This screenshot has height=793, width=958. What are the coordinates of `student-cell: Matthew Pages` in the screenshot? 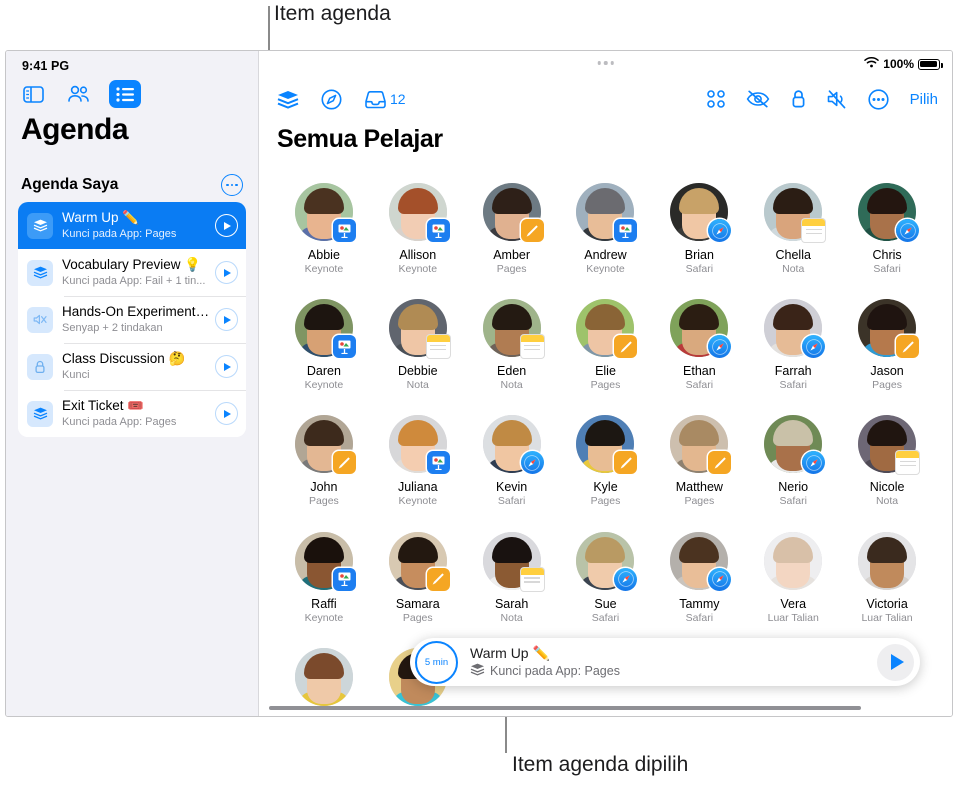 It's located at (699, 462).